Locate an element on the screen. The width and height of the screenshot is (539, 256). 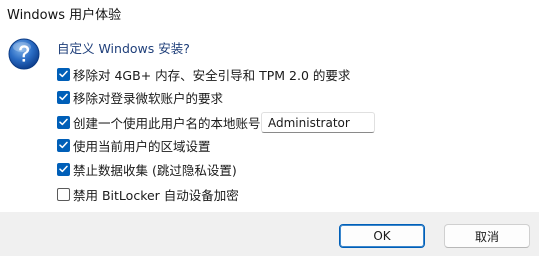
option-disable-data-collection: 禁止数据收集 (跳过隐私设置) is located at coordinates (147, 169).